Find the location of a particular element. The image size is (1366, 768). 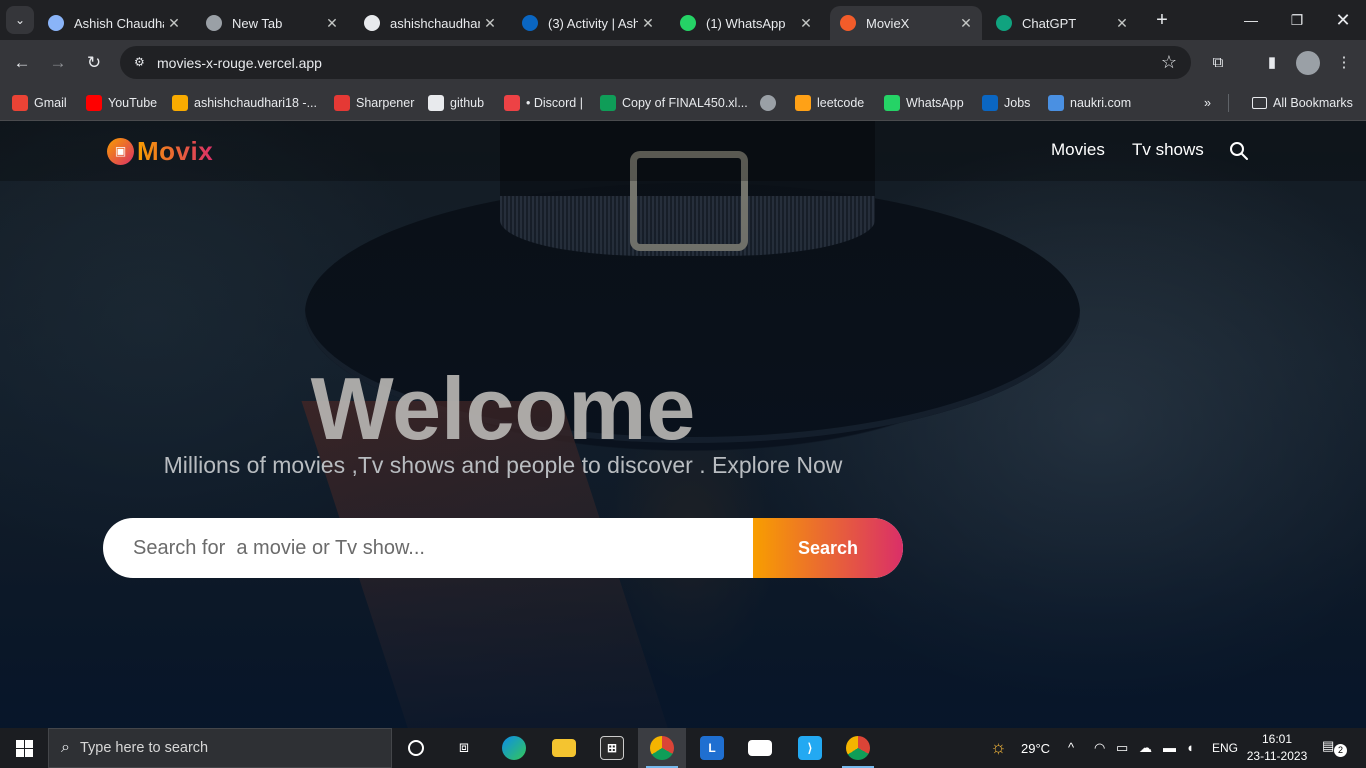

weather-icon: ☼ is located at coordinates (998, 747).